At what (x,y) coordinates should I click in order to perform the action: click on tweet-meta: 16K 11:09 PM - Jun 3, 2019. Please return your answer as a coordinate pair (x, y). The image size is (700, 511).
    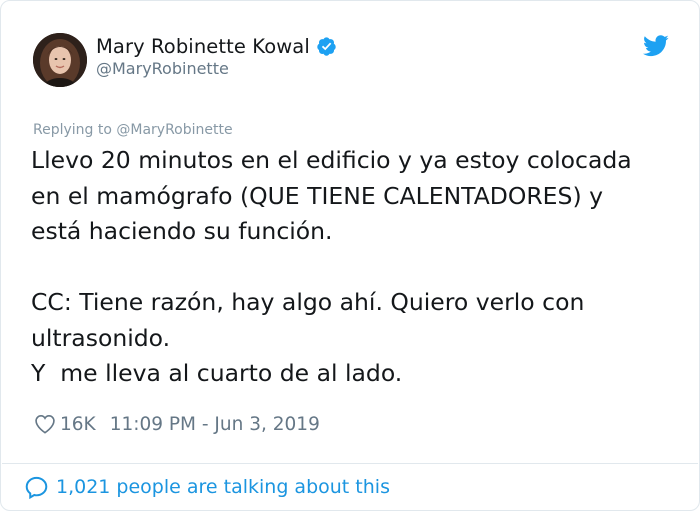
    Looking at the image, I should click on (177, 424).